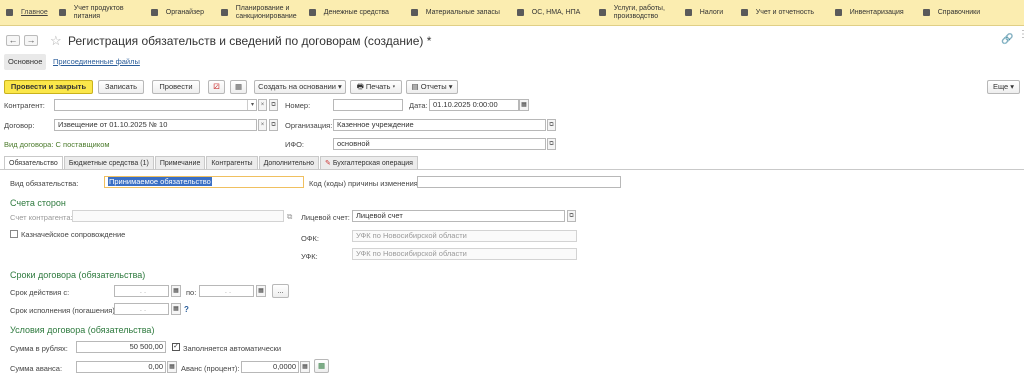 The width and height of the screenshot is (1024, 388). What do you see at coordinates (176, 291) in the screenshot?
I see `term-from-calendar-icon: ▦` at bounding box center [176, 291].